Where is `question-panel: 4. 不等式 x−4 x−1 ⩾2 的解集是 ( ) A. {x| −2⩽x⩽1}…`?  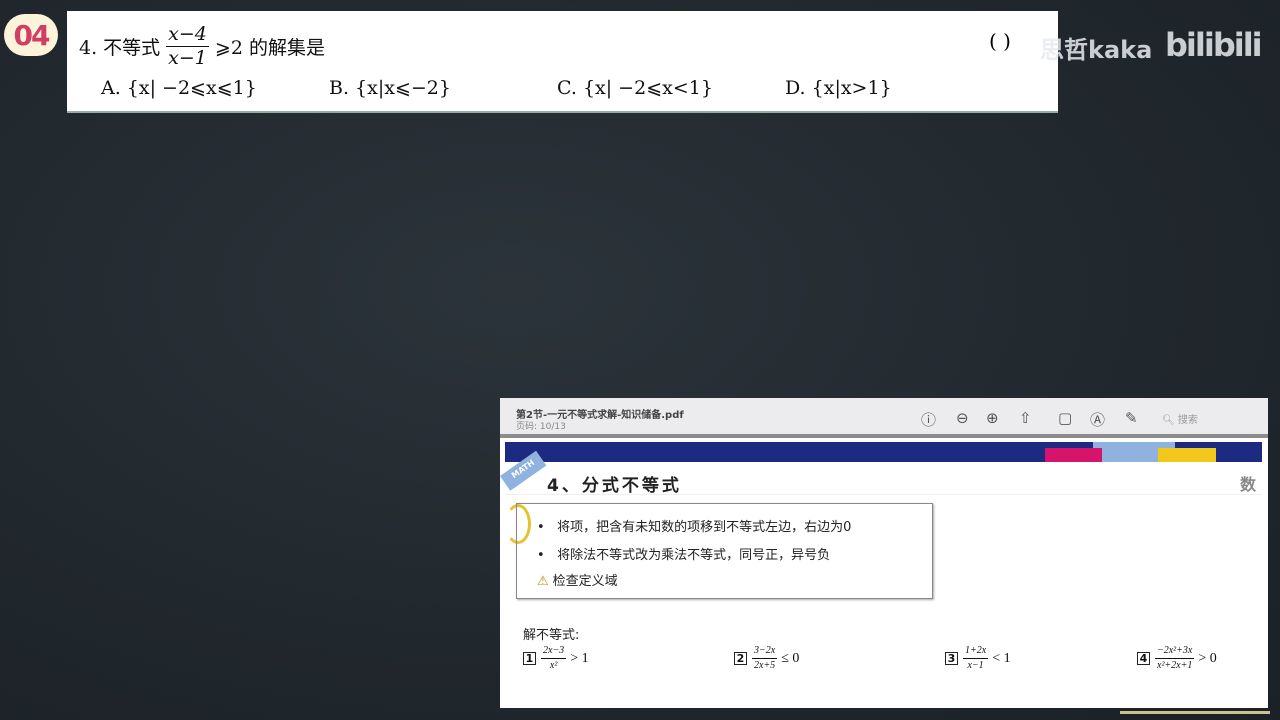
question-panel: 4. 不等式 x−4 x−1 ⩾2 的解集是 ( ) A. {x| −2⩽x⩽1}… is located at coordinates (562, 62).